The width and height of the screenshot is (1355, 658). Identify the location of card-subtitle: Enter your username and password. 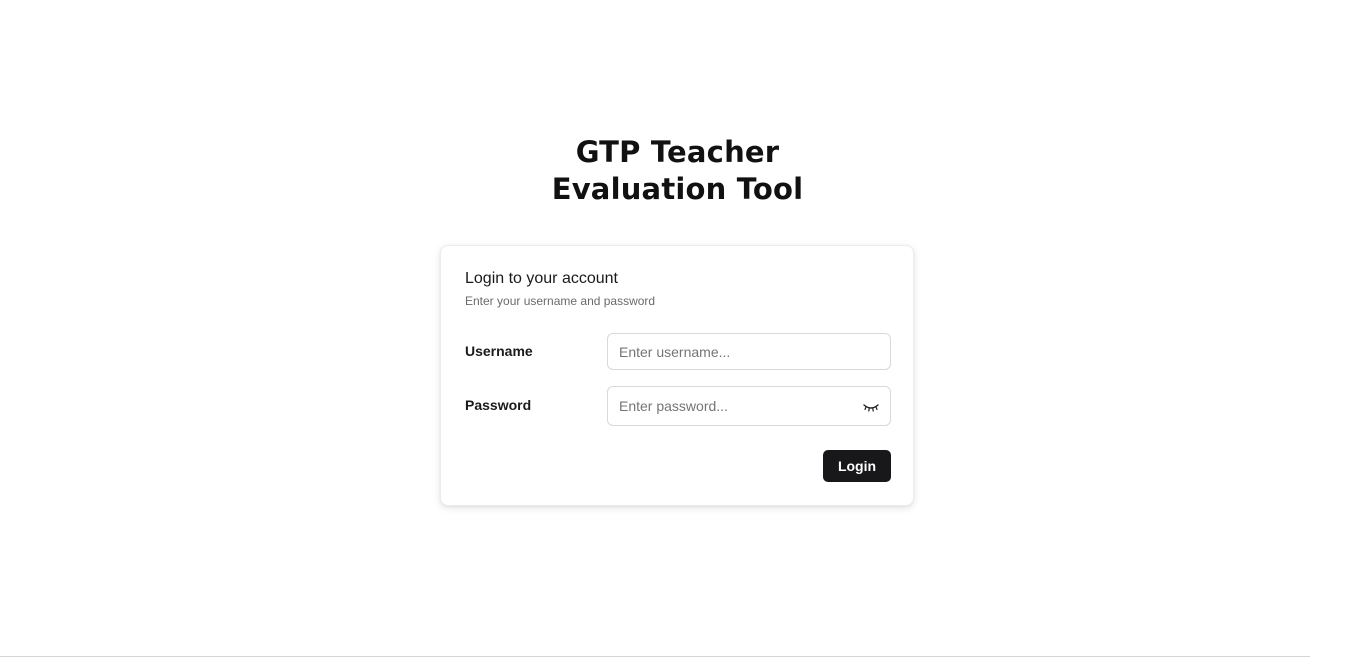
(560, 301).